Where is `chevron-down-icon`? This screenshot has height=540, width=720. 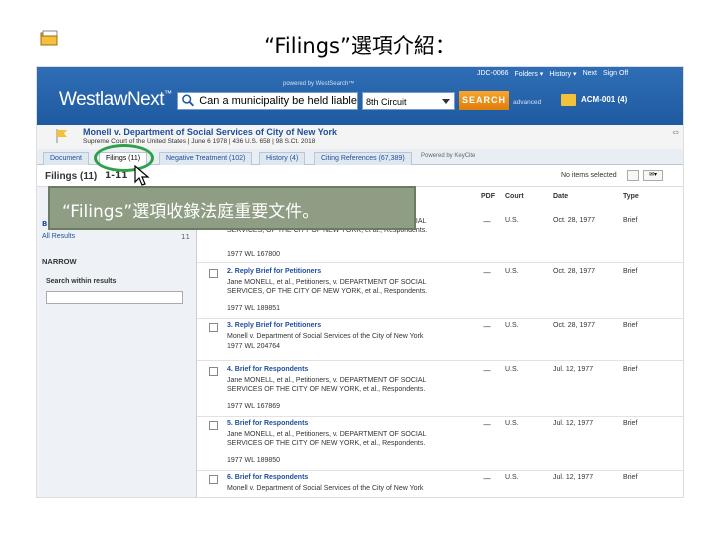 chevron-down-icon is located at coordinates (446, 101).